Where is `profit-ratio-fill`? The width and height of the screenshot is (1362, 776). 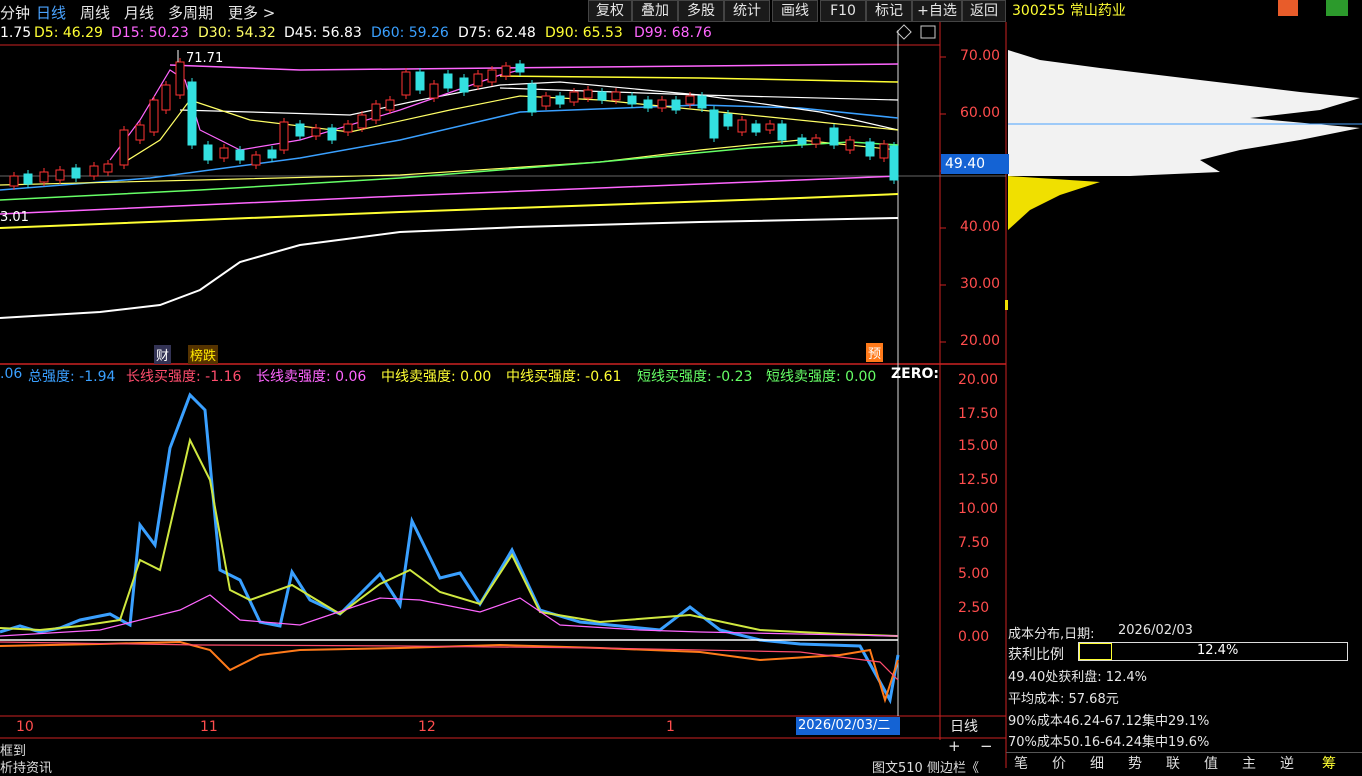
profit-ratio-fill is located at coordinates (1096, 651).